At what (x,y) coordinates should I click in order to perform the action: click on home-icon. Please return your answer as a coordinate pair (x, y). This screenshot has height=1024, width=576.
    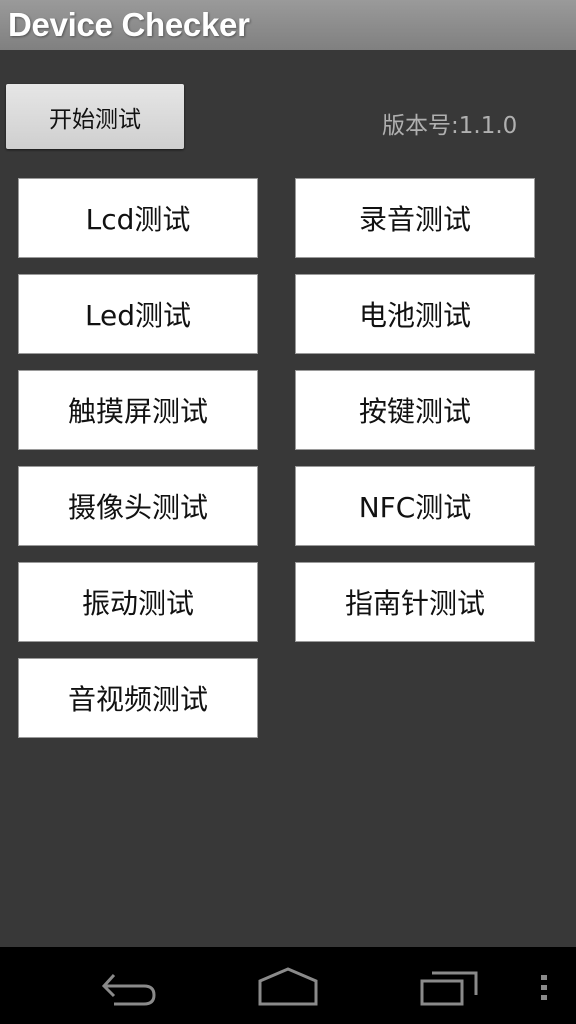
    Looking at the image, I should click on (288, 987).